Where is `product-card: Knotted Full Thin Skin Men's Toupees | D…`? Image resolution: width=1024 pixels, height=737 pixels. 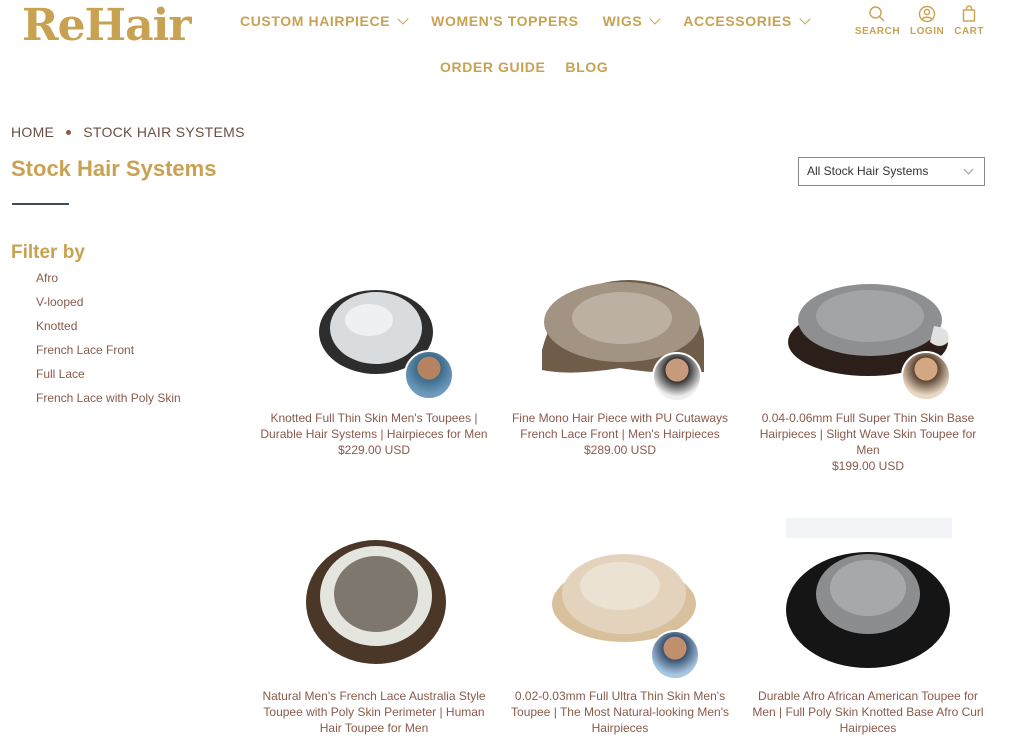
product-card: Knotted Full Thin Skin Men's Toupees | D… is located at coordinates (374, 369).